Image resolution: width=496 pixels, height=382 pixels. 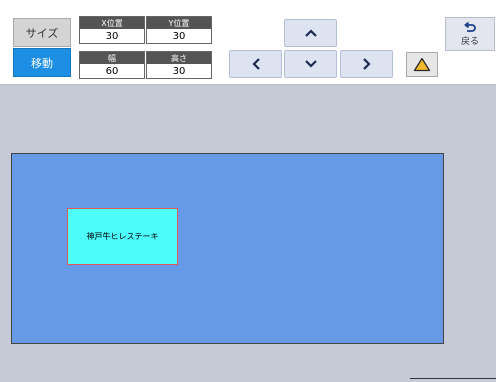 I want to click on x-position-value: 30, so click(x=112, y=36).